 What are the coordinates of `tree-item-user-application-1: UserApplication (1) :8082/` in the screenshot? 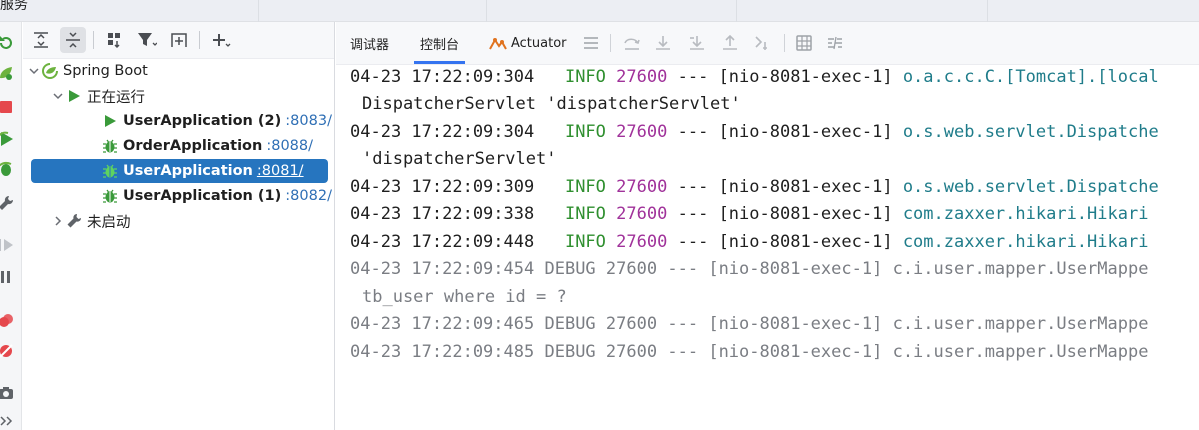 It's located at (178, 196).